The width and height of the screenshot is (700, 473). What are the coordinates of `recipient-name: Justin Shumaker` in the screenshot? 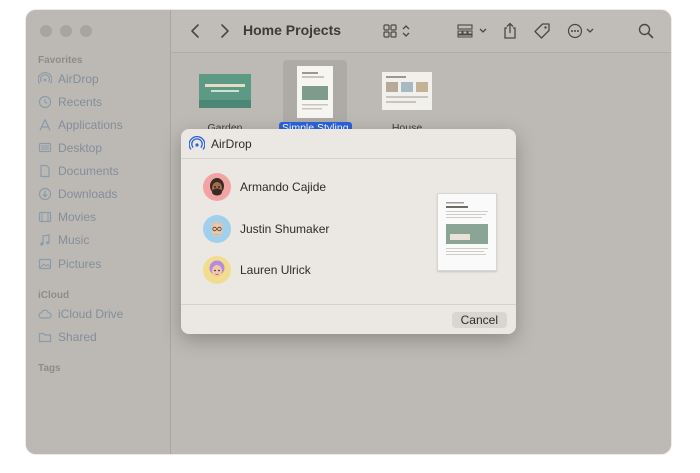 It's located at (285, 229).